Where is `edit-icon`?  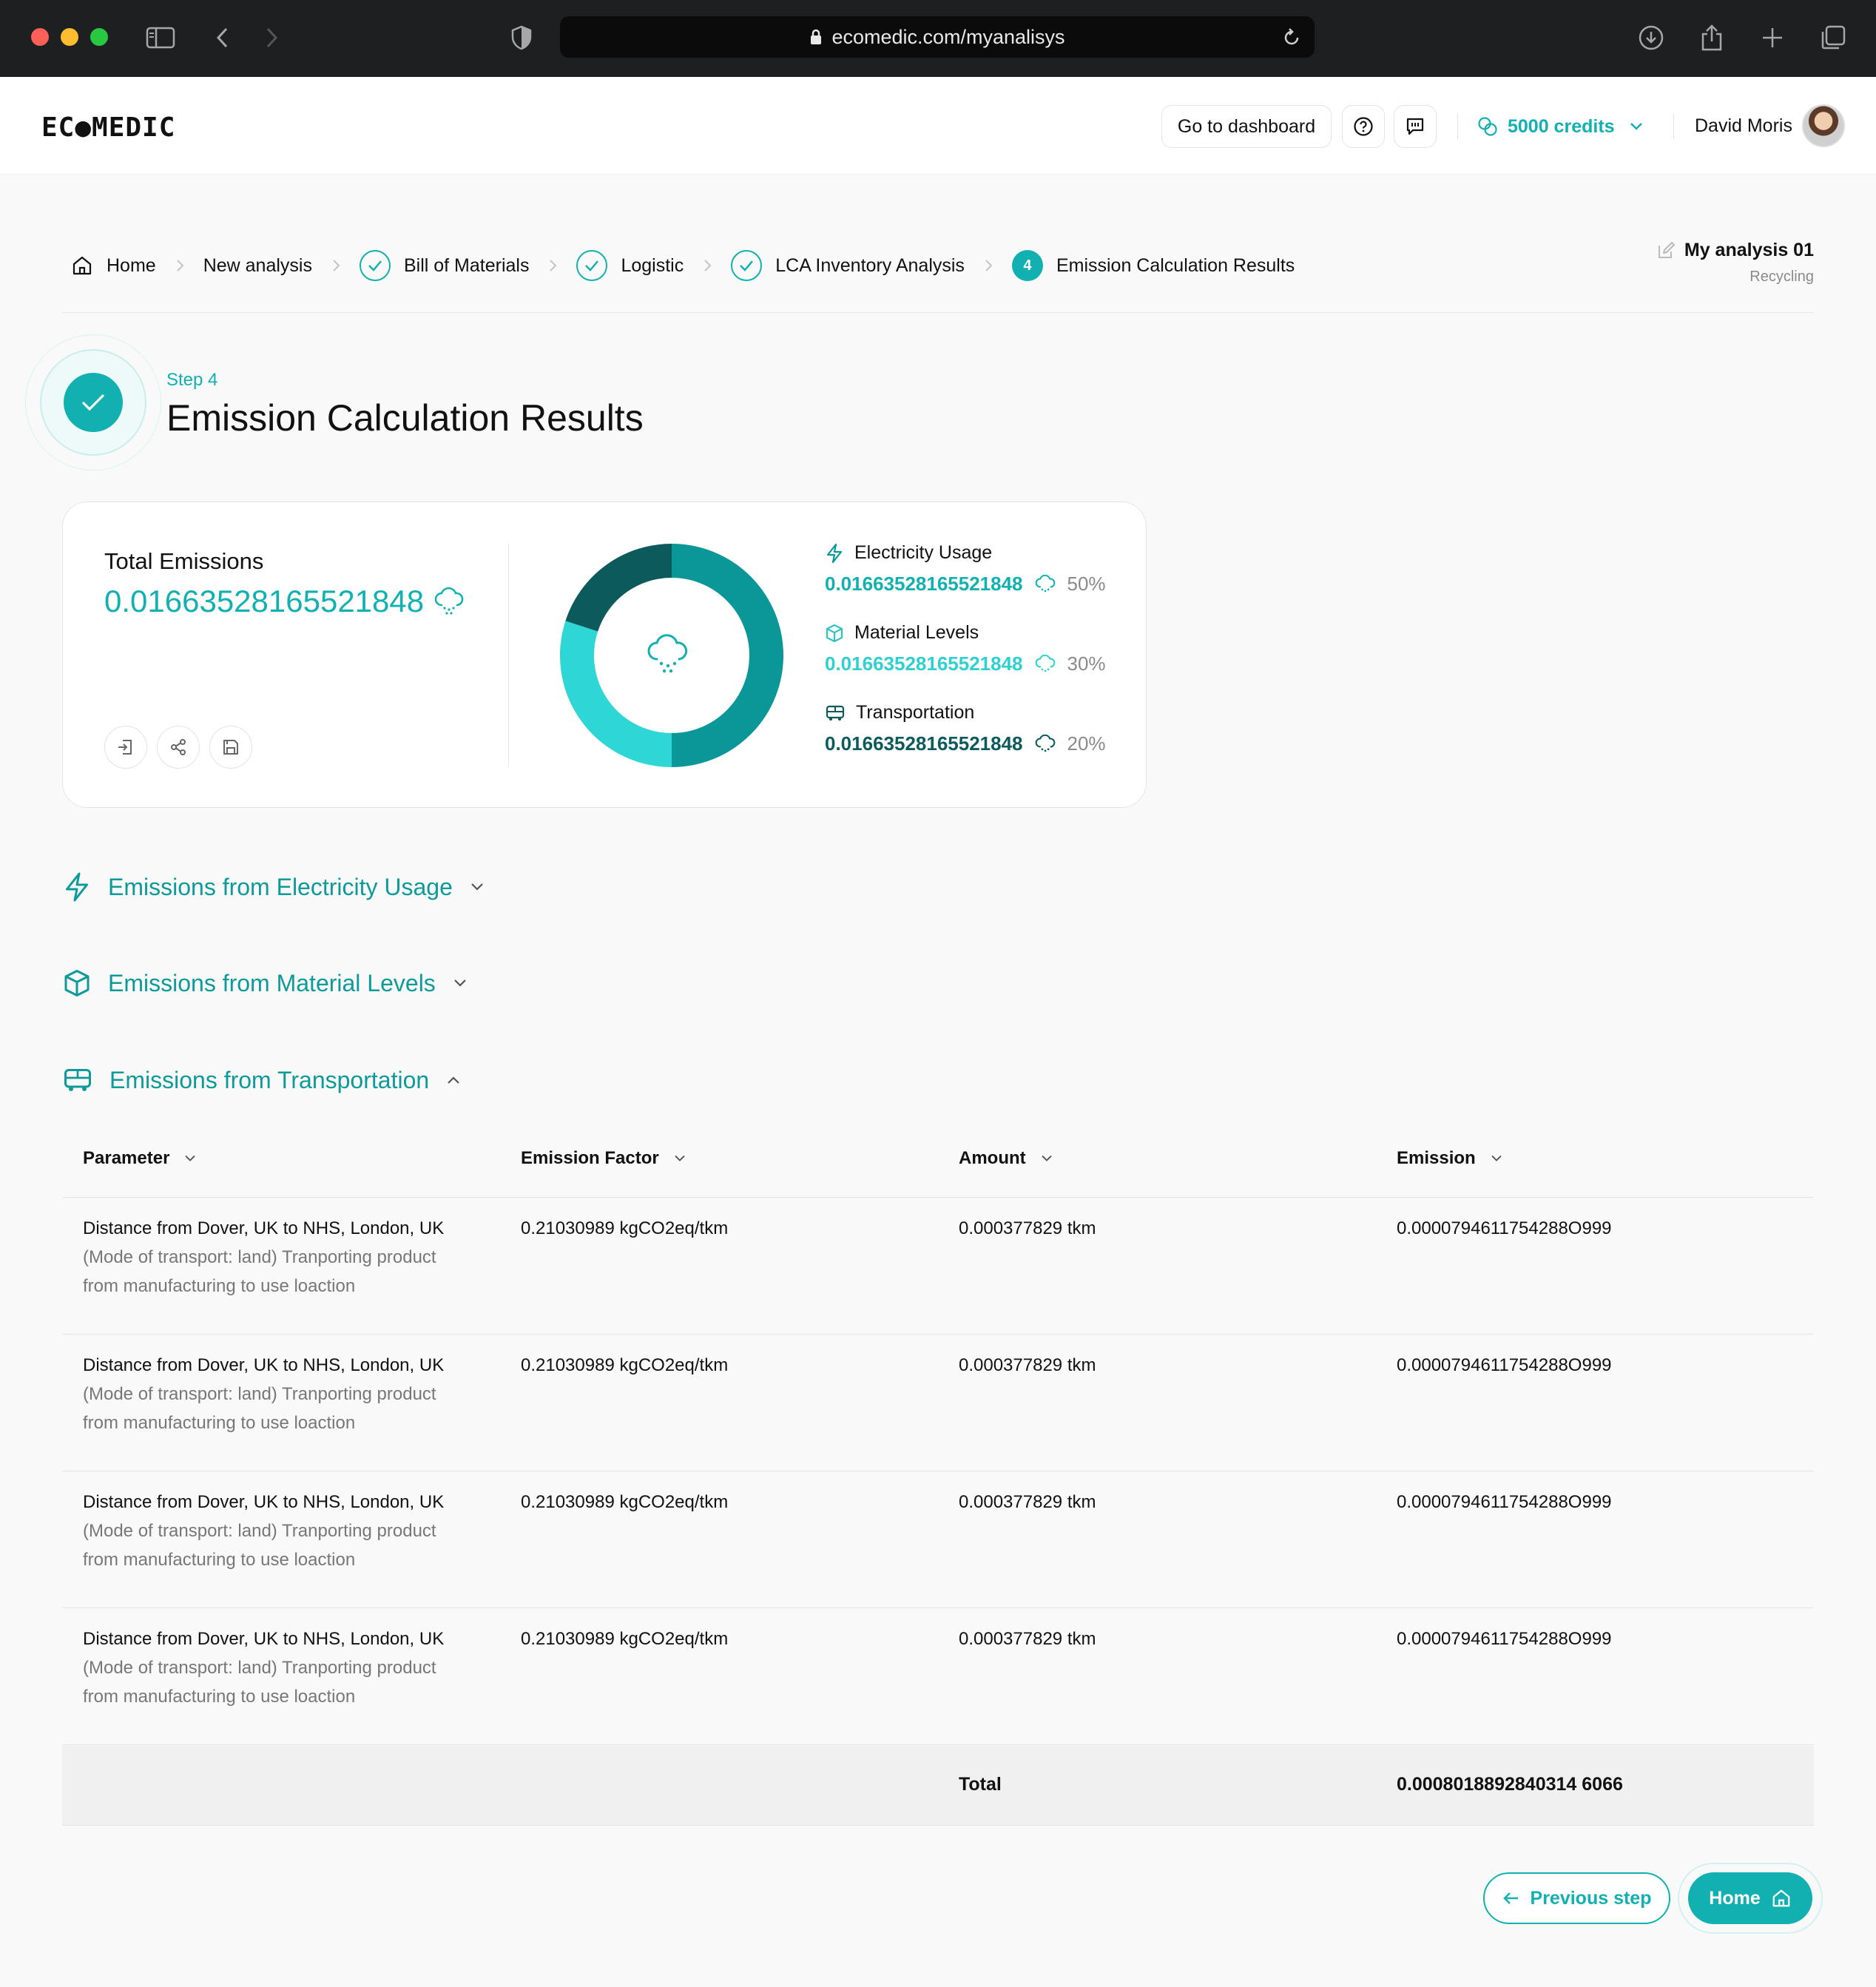 edit-icon is located at coordinates (1666, 250).